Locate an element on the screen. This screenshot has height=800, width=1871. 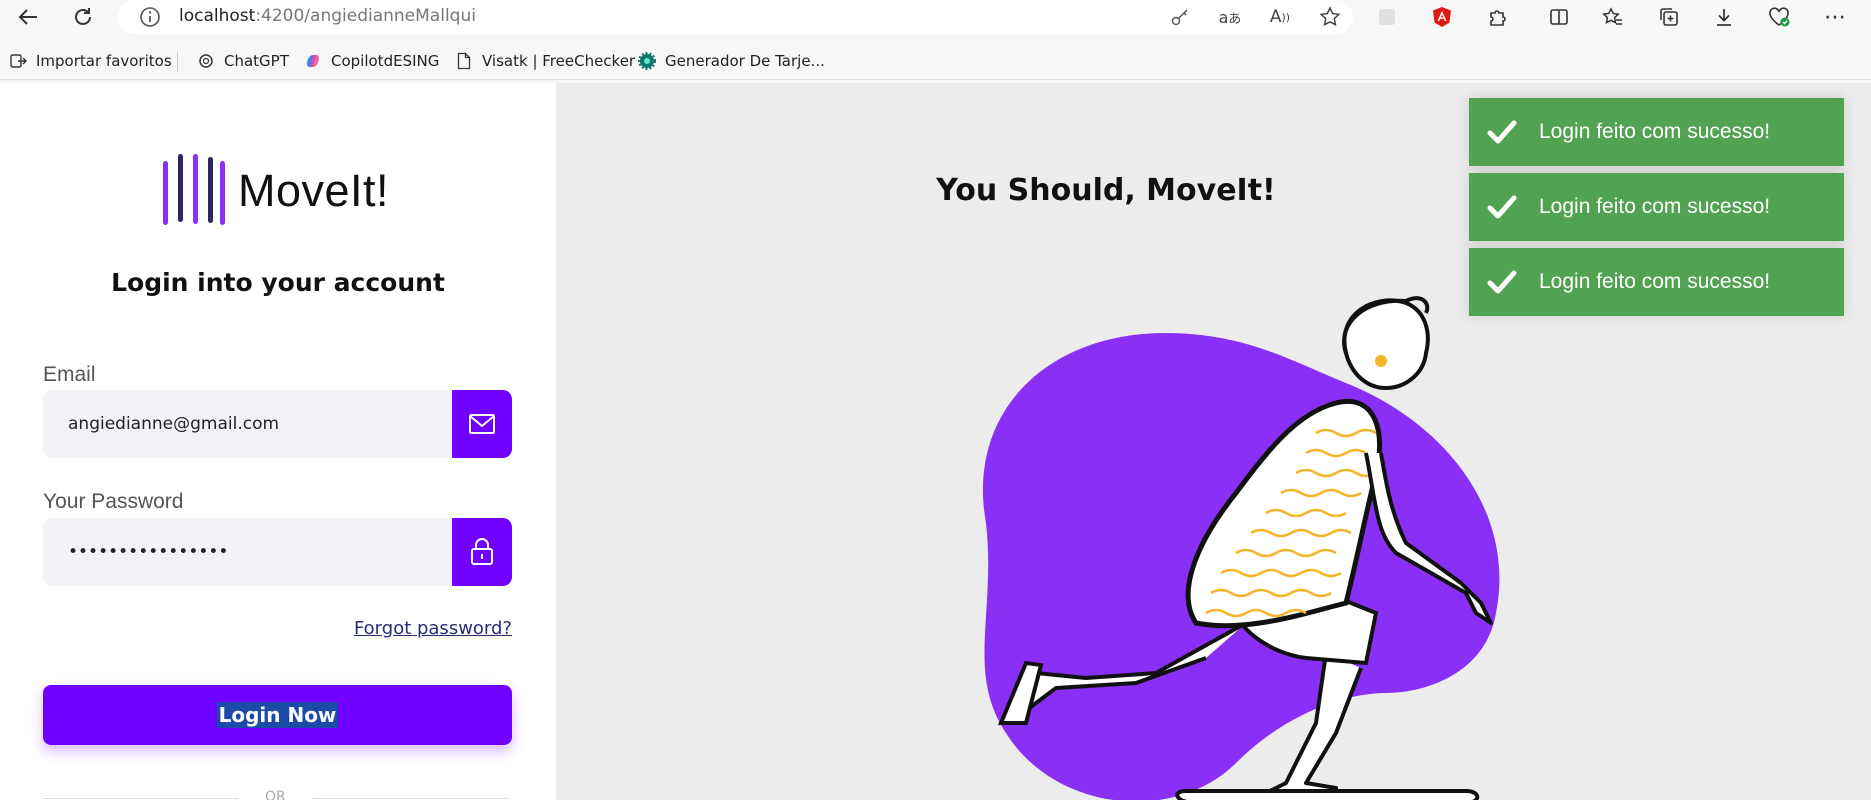
favorite-label: CopilotdESING is located at coordinates (385, 61).